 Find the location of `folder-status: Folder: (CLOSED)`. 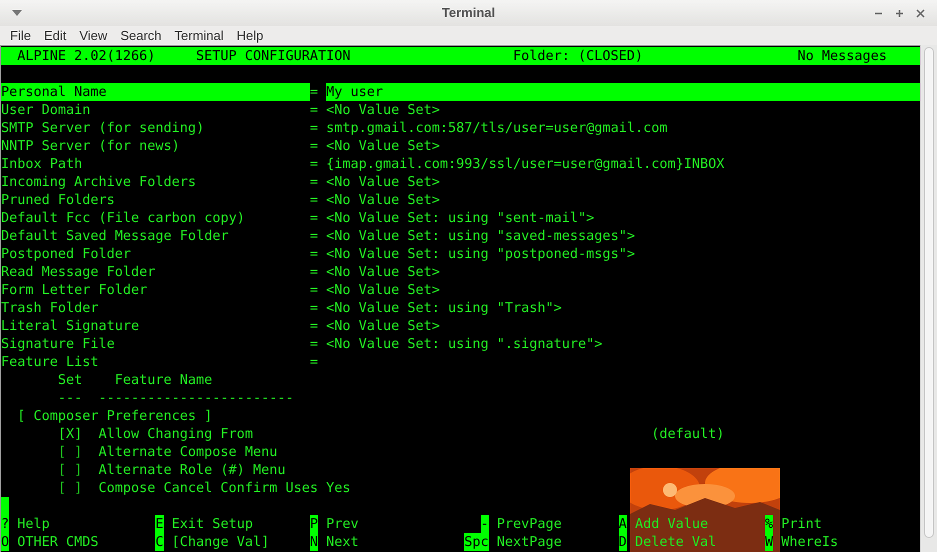

folder-status: Folder: (CLOSED) is located at coordinates (578, 56).